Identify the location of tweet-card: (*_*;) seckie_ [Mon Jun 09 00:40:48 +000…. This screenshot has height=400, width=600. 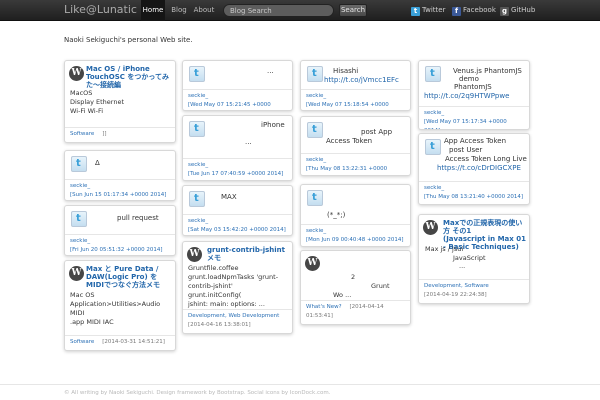
(355, 215).